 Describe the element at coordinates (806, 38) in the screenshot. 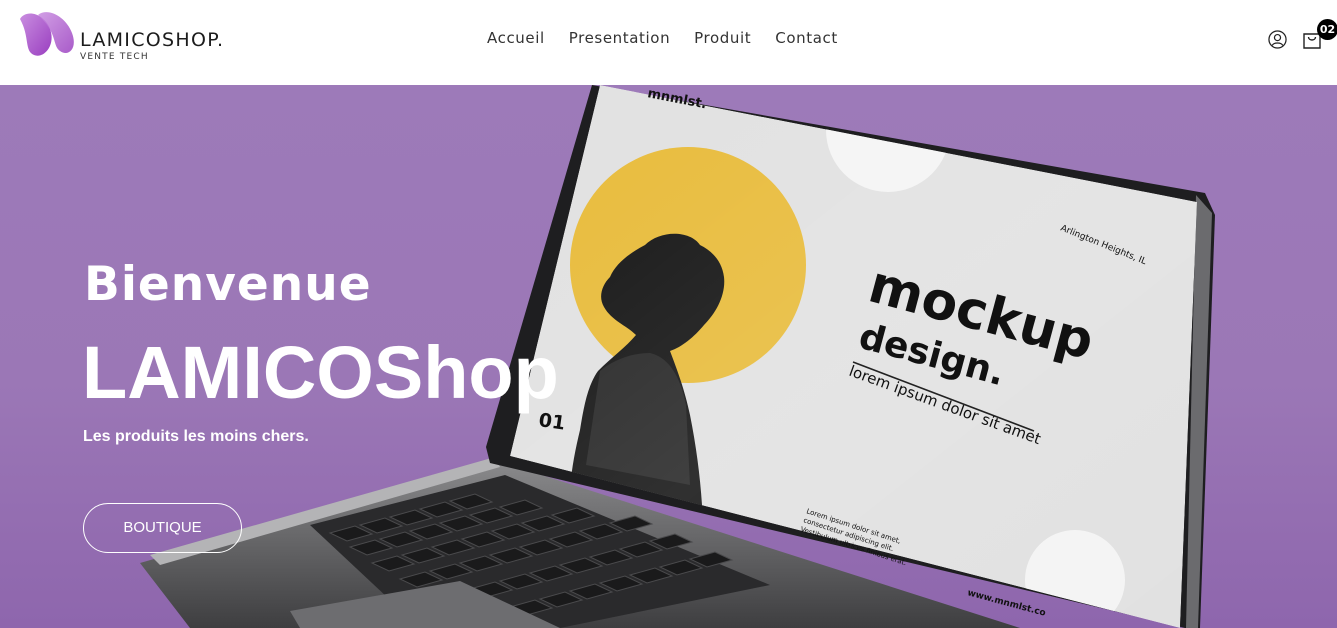

I see `nav-item-contact: Contact` at that location.